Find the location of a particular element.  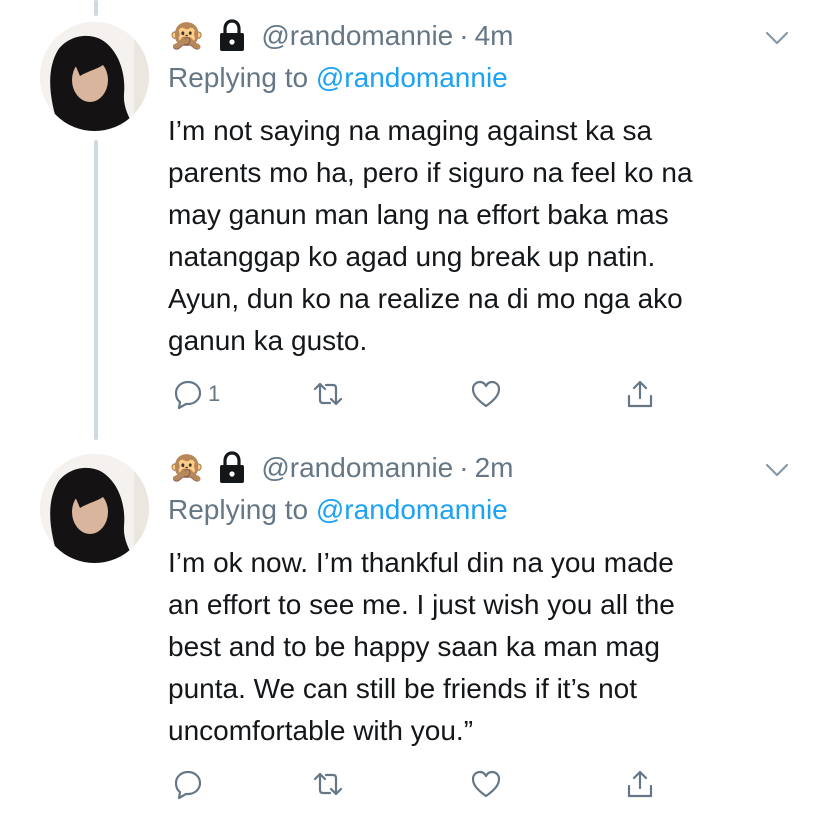

tweet-actions is located at coordinates (418, 786).